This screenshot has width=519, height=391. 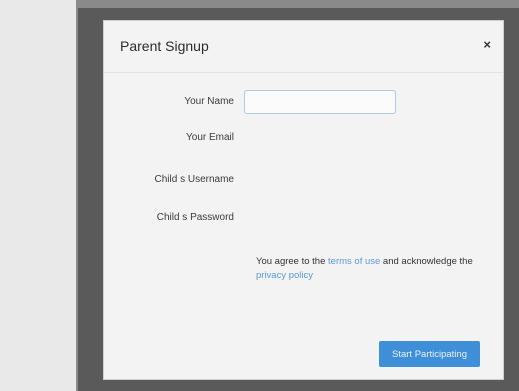 What do you see at coordinates (322, 219) in the screenshot?
I see `child-password-input` at bounding box center [322, 219].